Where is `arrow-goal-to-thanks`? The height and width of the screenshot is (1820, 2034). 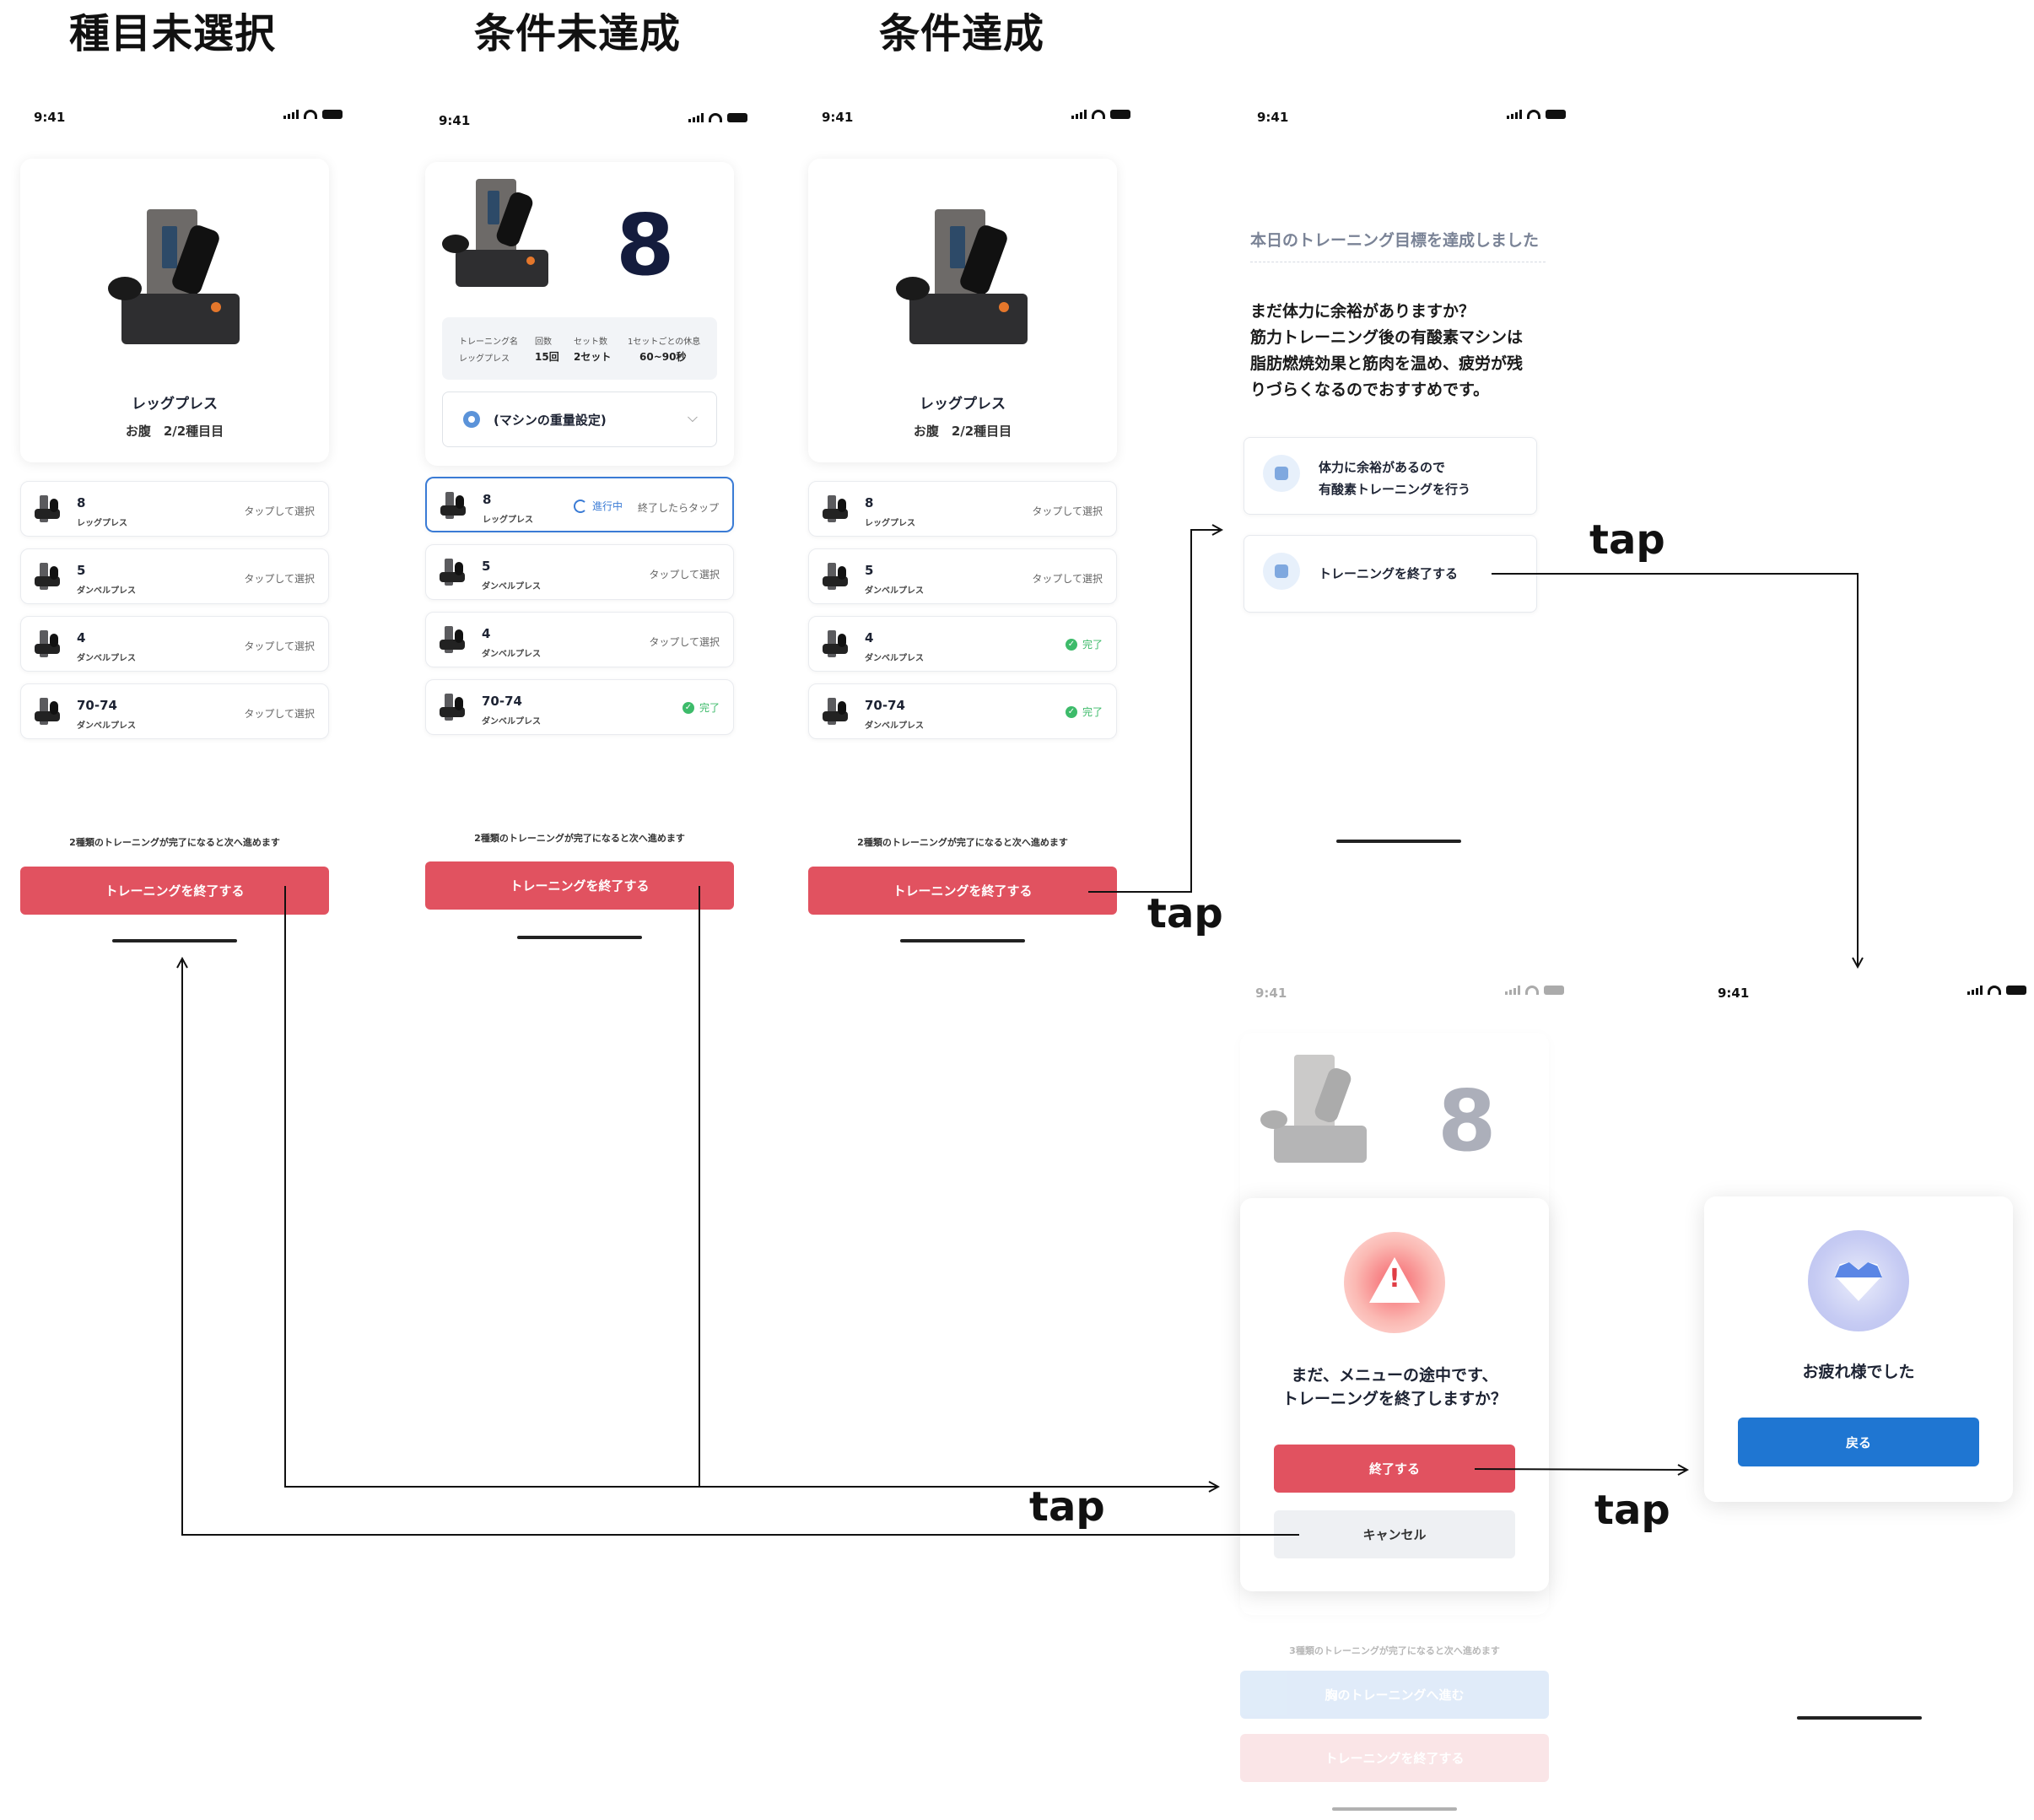
arrow-goal-to-thanks is located at coordinates (1675, 770).